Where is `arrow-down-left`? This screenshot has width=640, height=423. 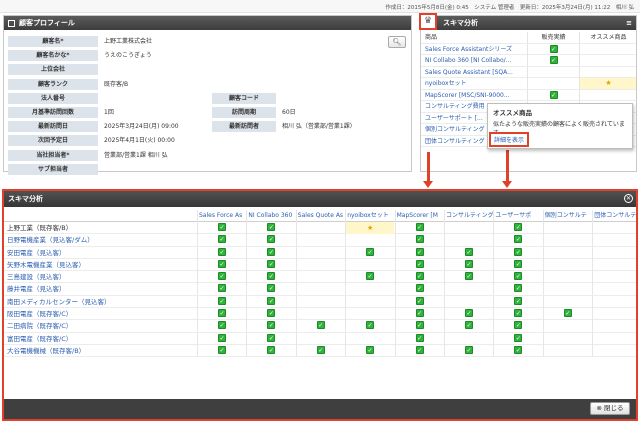
arrow-down-left is located at coordinates (428, 170).